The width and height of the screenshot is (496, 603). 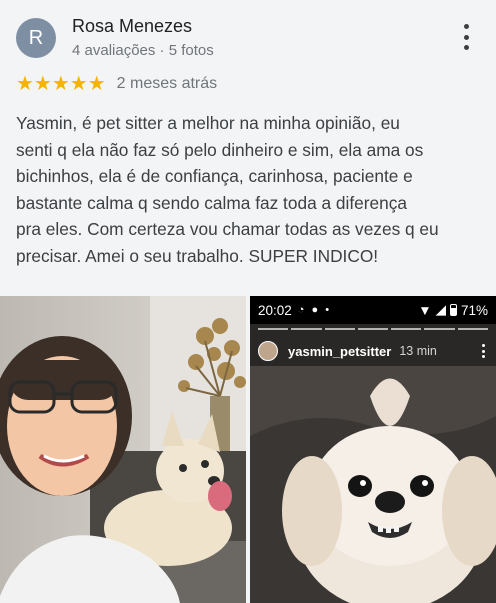 I want to click on story-time: 13 min, so click(x=418, y=351).